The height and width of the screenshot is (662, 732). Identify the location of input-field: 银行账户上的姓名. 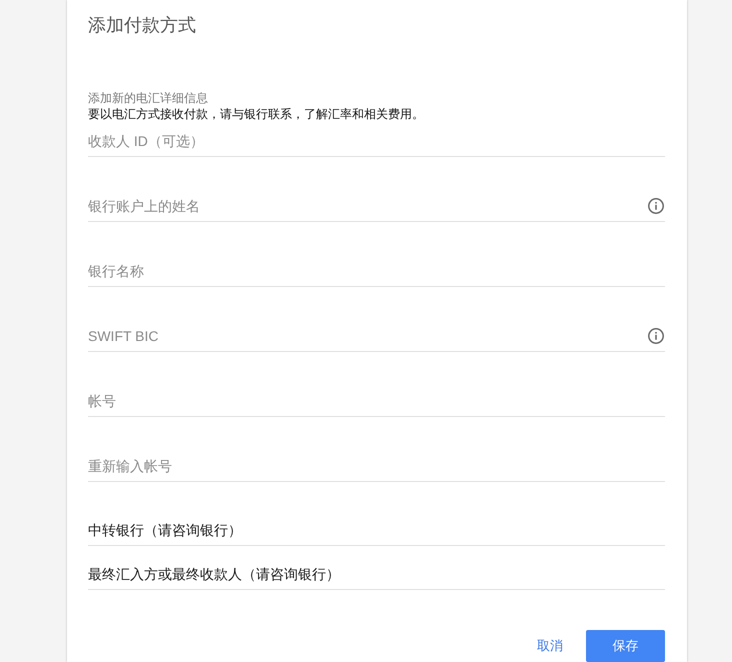
(376, 209).